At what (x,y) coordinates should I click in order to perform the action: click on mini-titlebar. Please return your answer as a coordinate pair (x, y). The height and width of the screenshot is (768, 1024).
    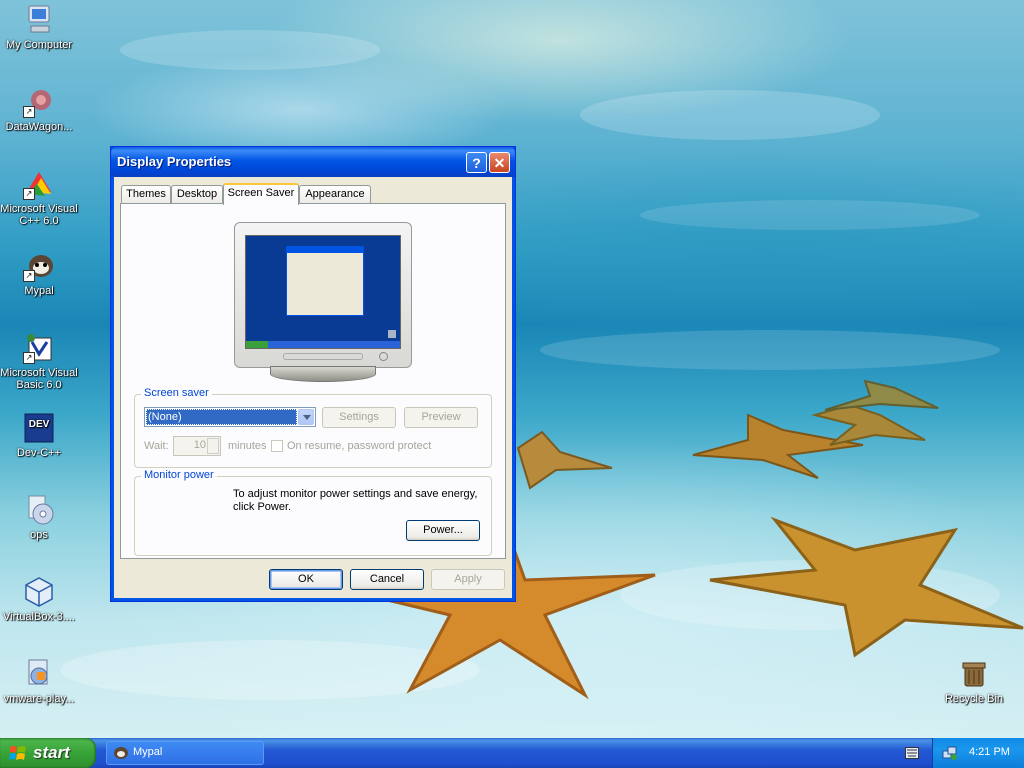
    Looking at the image, I should click on (325, 250).